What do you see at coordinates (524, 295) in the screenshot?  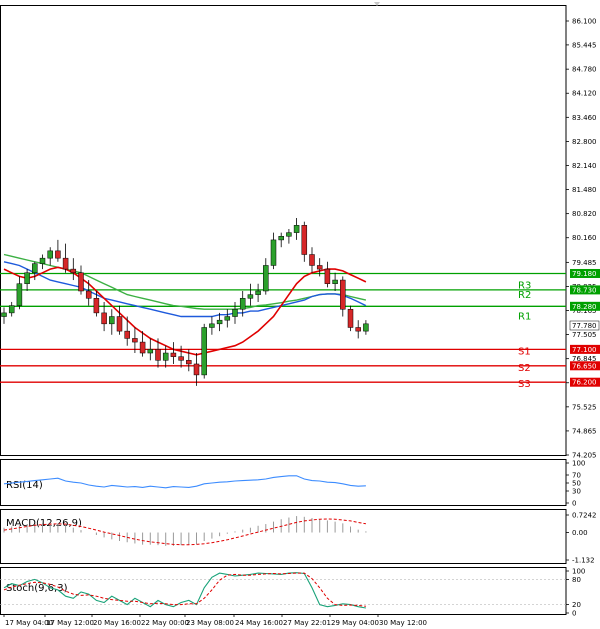 I see `pivot-label-r2: R2` at bounding box center [524, 295].